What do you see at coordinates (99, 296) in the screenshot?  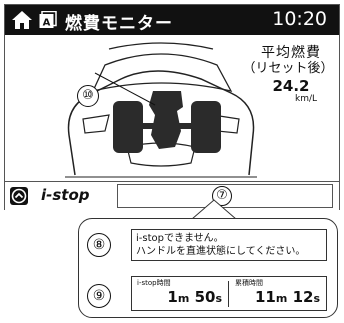 I see `callout-9: ⑨` at bounding box center [99, 296].